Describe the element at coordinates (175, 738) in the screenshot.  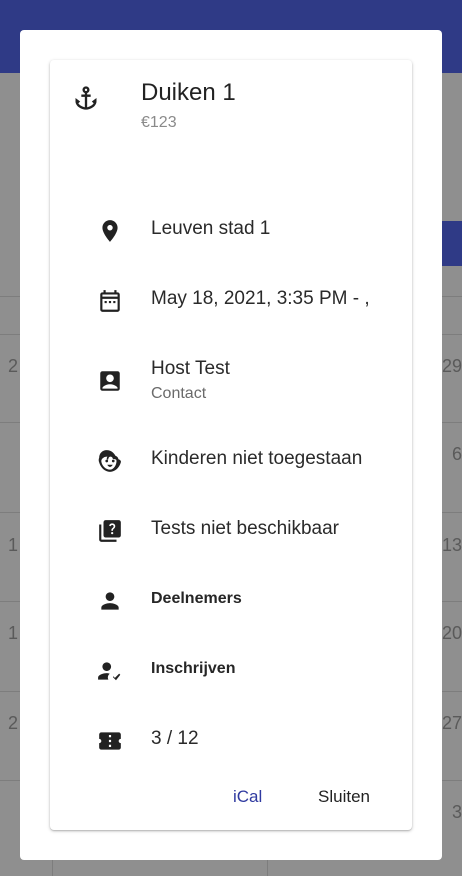
I see `capacity-text: 3 / 12` at that location.